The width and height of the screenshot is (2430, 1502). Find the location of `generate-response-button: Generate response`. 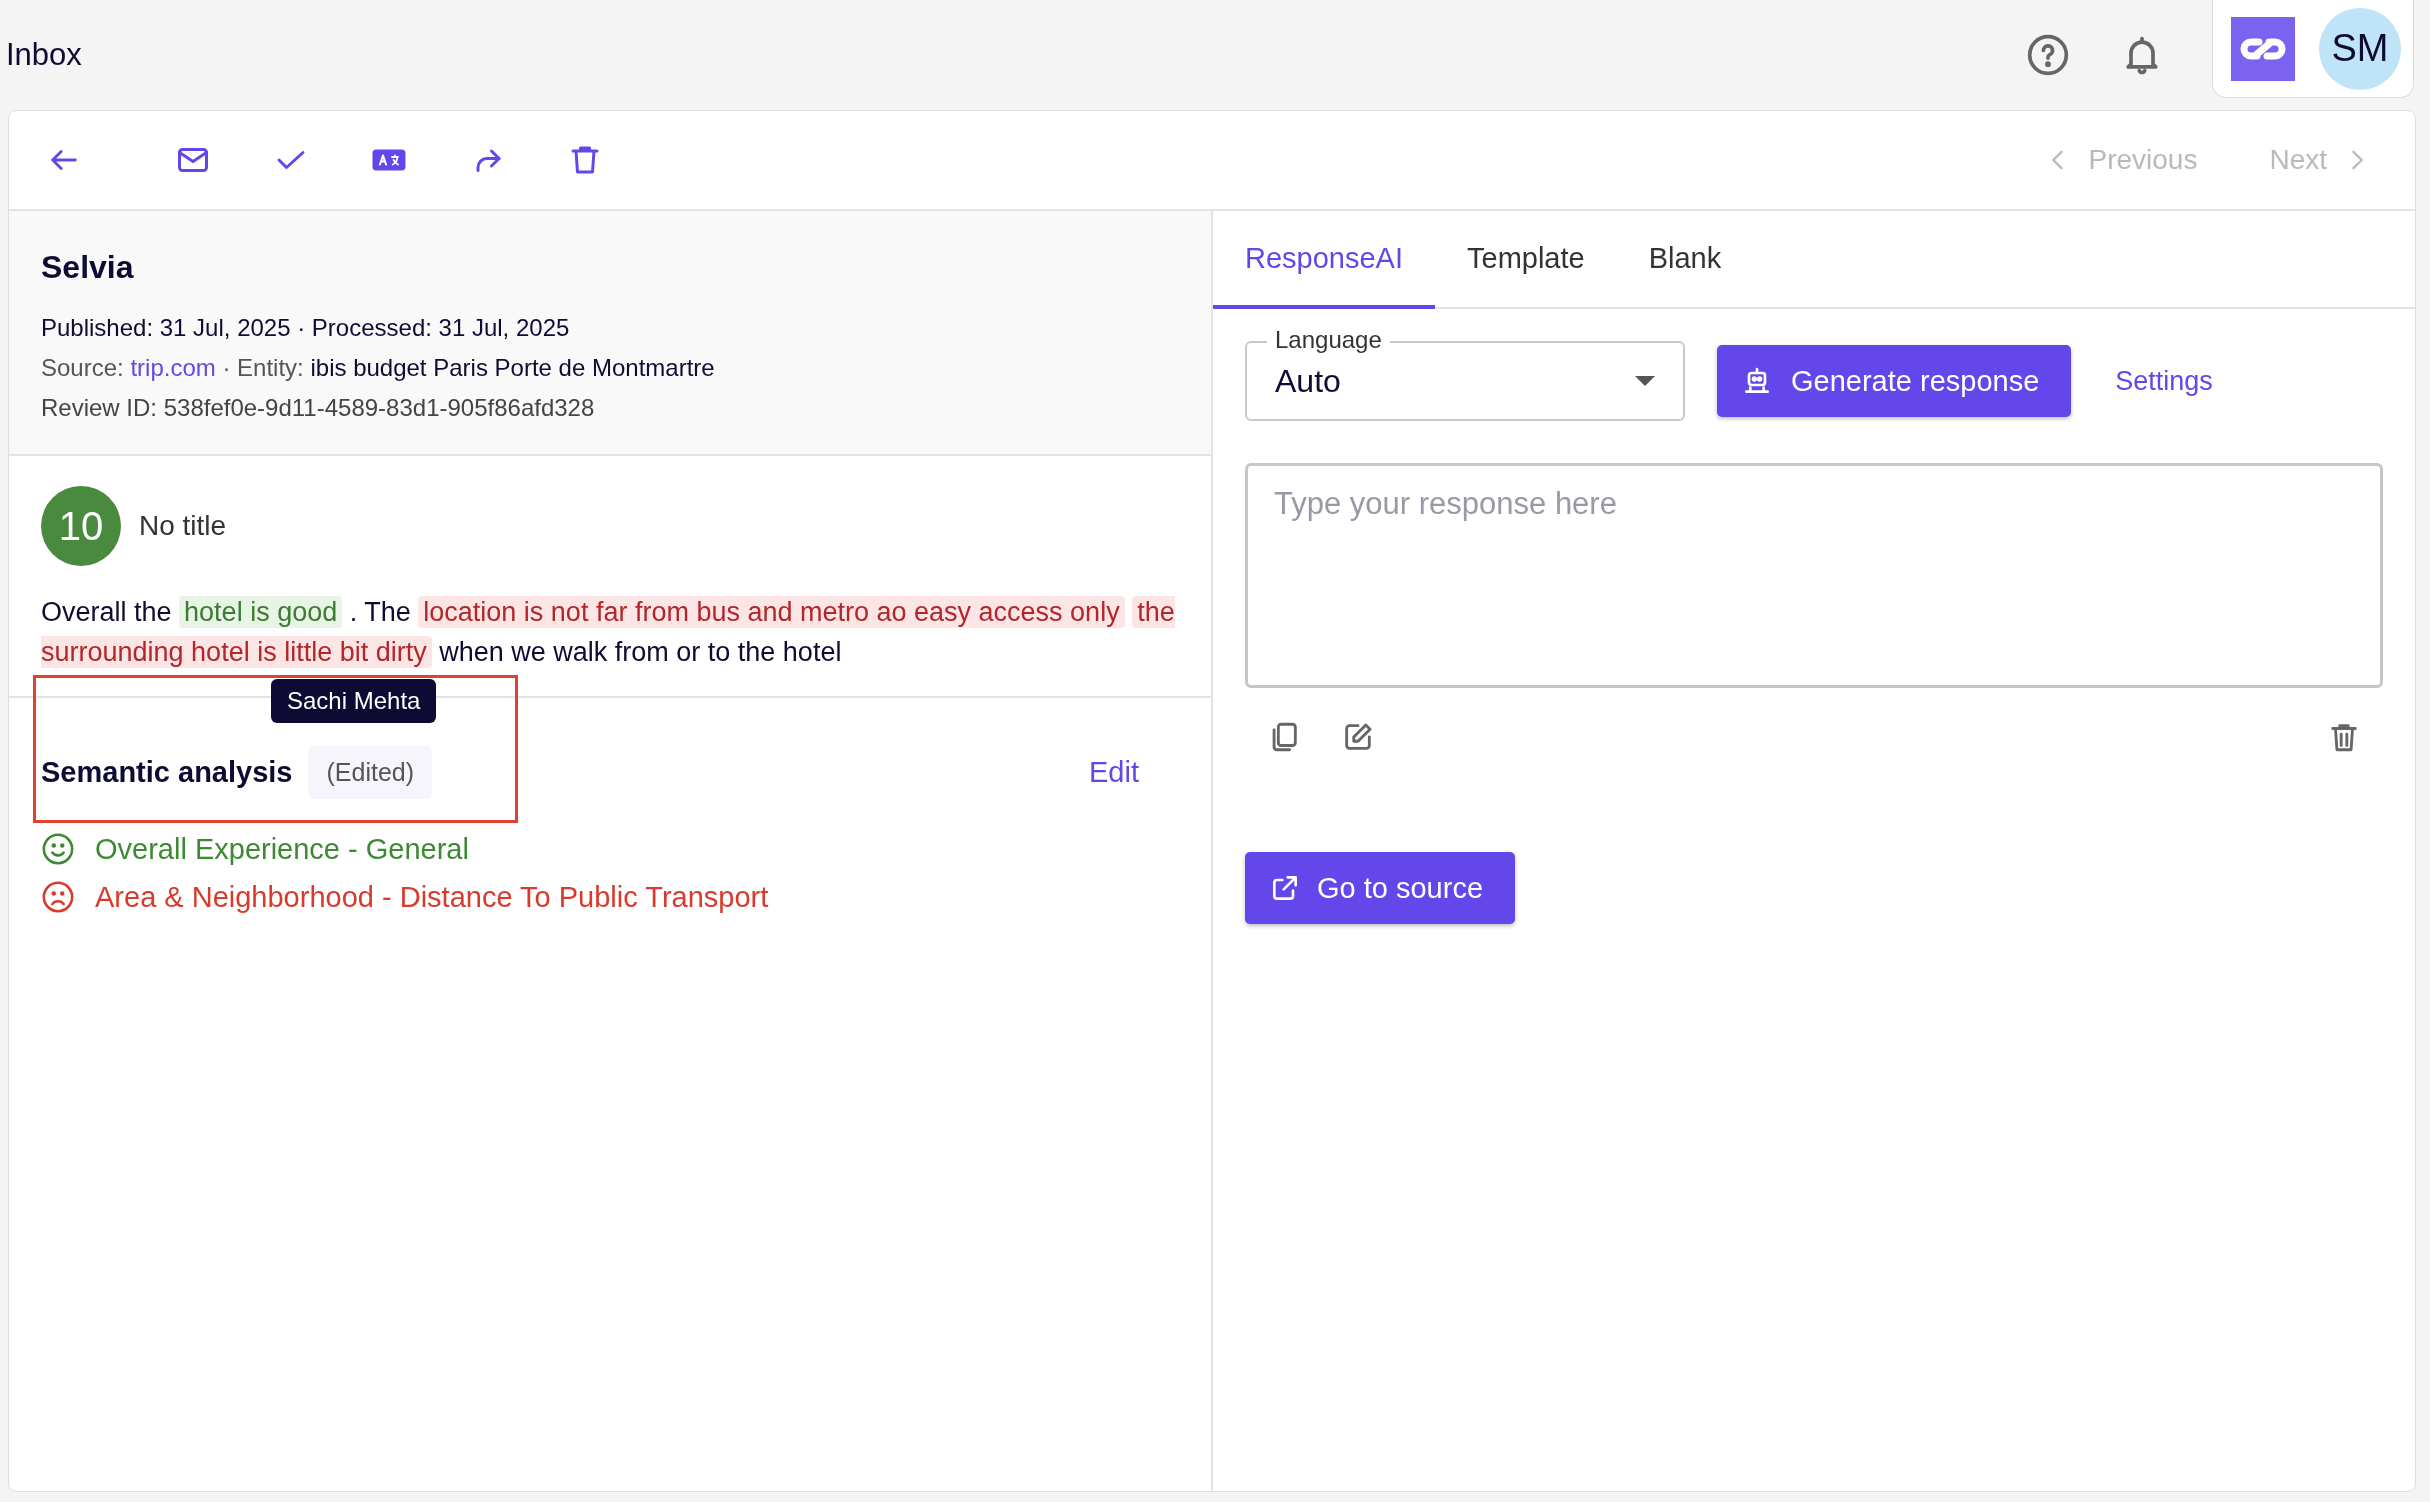

generate-response-button: Generate response is located at coordinates (1894, 381).